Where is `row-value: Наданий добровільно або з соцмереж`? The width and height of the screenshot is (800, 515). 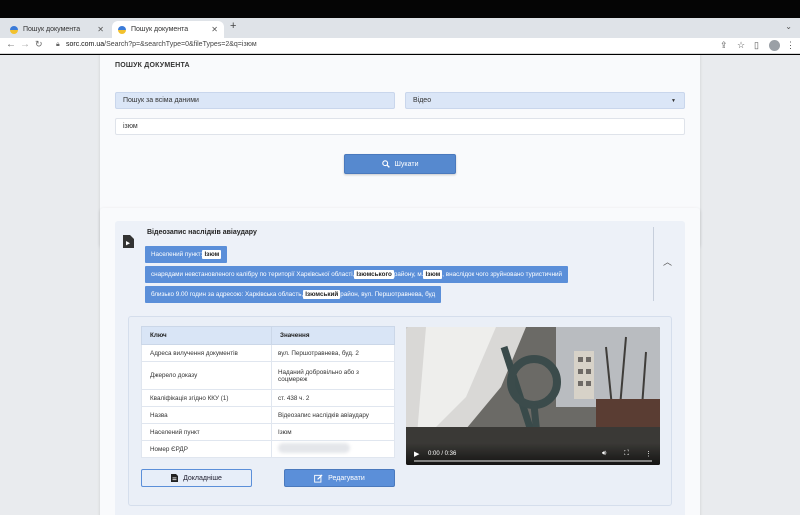
row-value: Наданий добровільно або з соцмереж is located at coordinates (333, 375).